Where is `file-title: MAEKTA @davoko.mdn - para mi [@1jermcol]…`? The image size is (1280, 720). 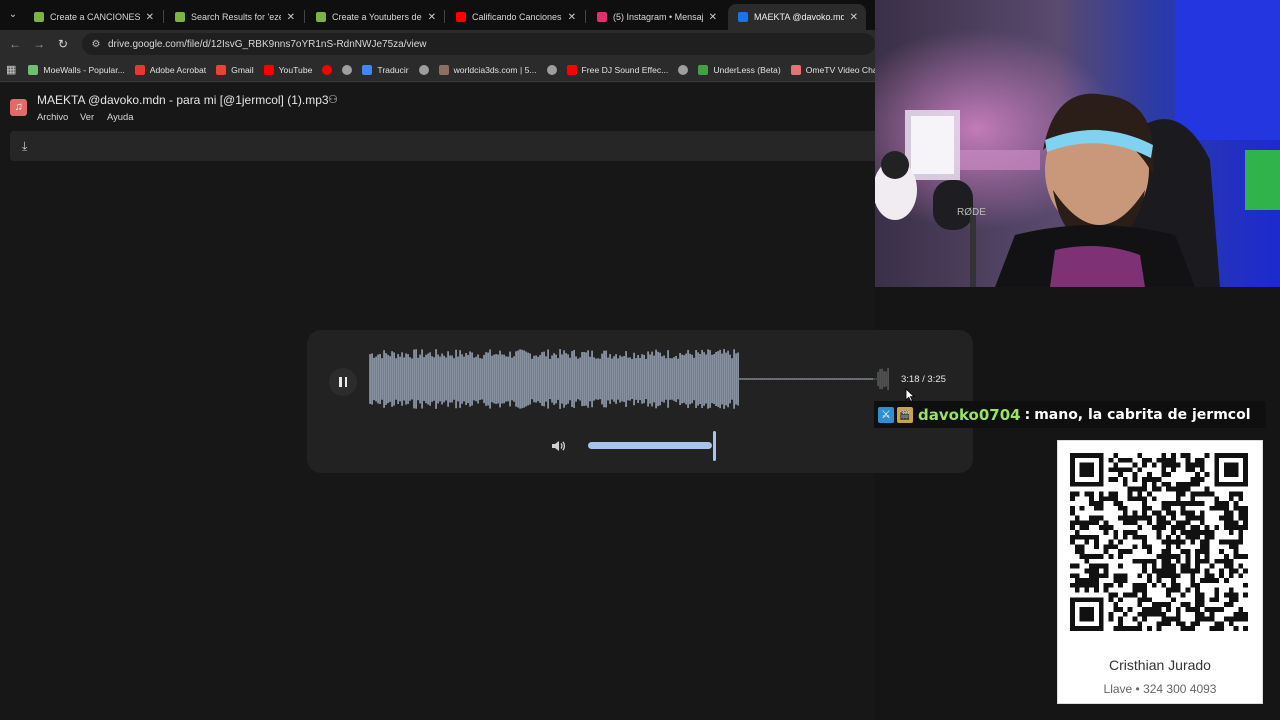
file-title: MAEKTA @davoko.mdn - para mi [@1jermcol]… is located at coordinates (183, 100).